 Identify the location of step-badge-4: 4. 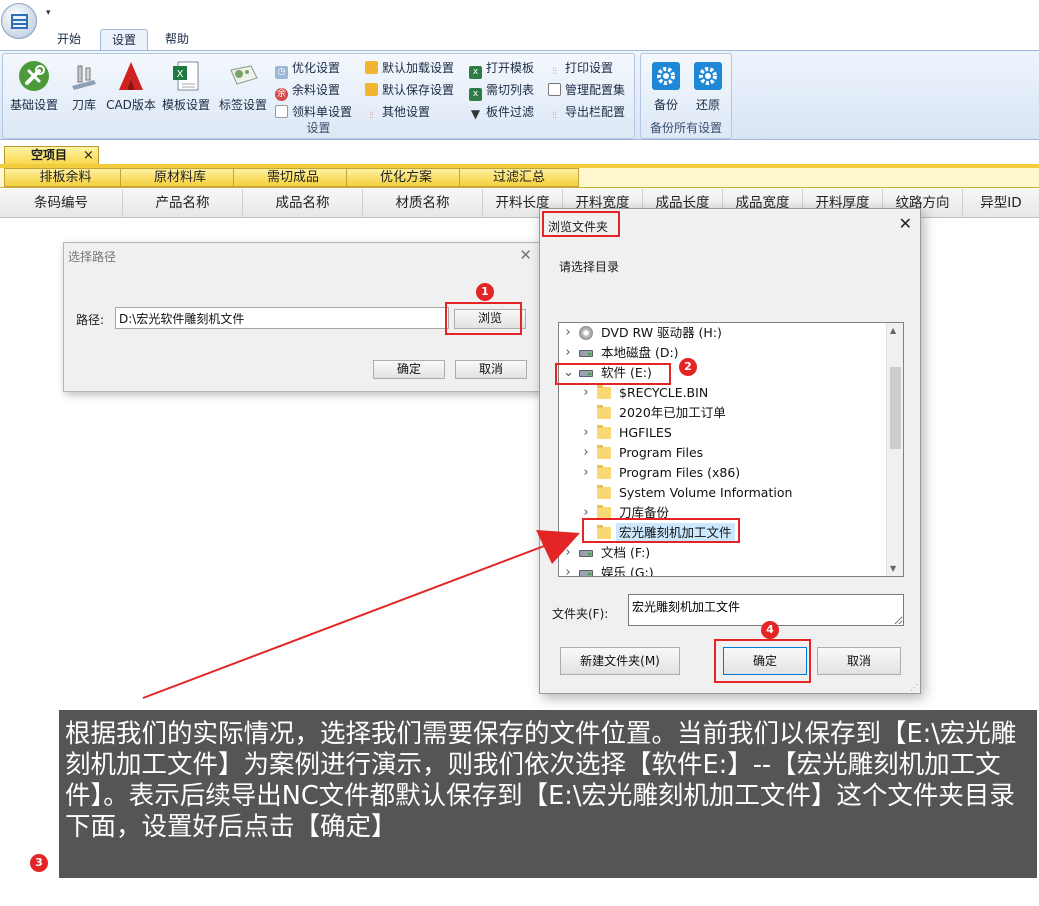
(770, 630).